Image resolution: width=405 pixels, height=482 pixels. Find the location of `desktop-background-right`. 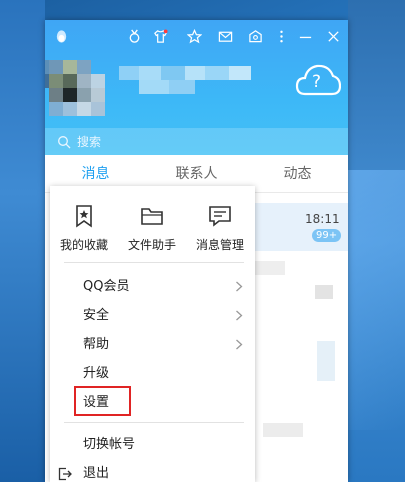

desktop-background-right is located at coordinates (376, 241).